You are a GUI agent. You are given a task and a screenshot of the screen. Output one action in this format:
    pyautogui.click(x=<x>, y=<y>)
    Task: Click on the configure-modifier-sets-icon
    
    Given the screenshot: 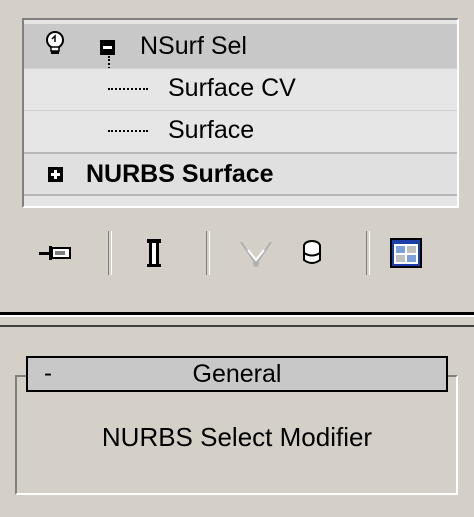 What is the action you would take?
    pyautogui.click(x=406, y=253)
    